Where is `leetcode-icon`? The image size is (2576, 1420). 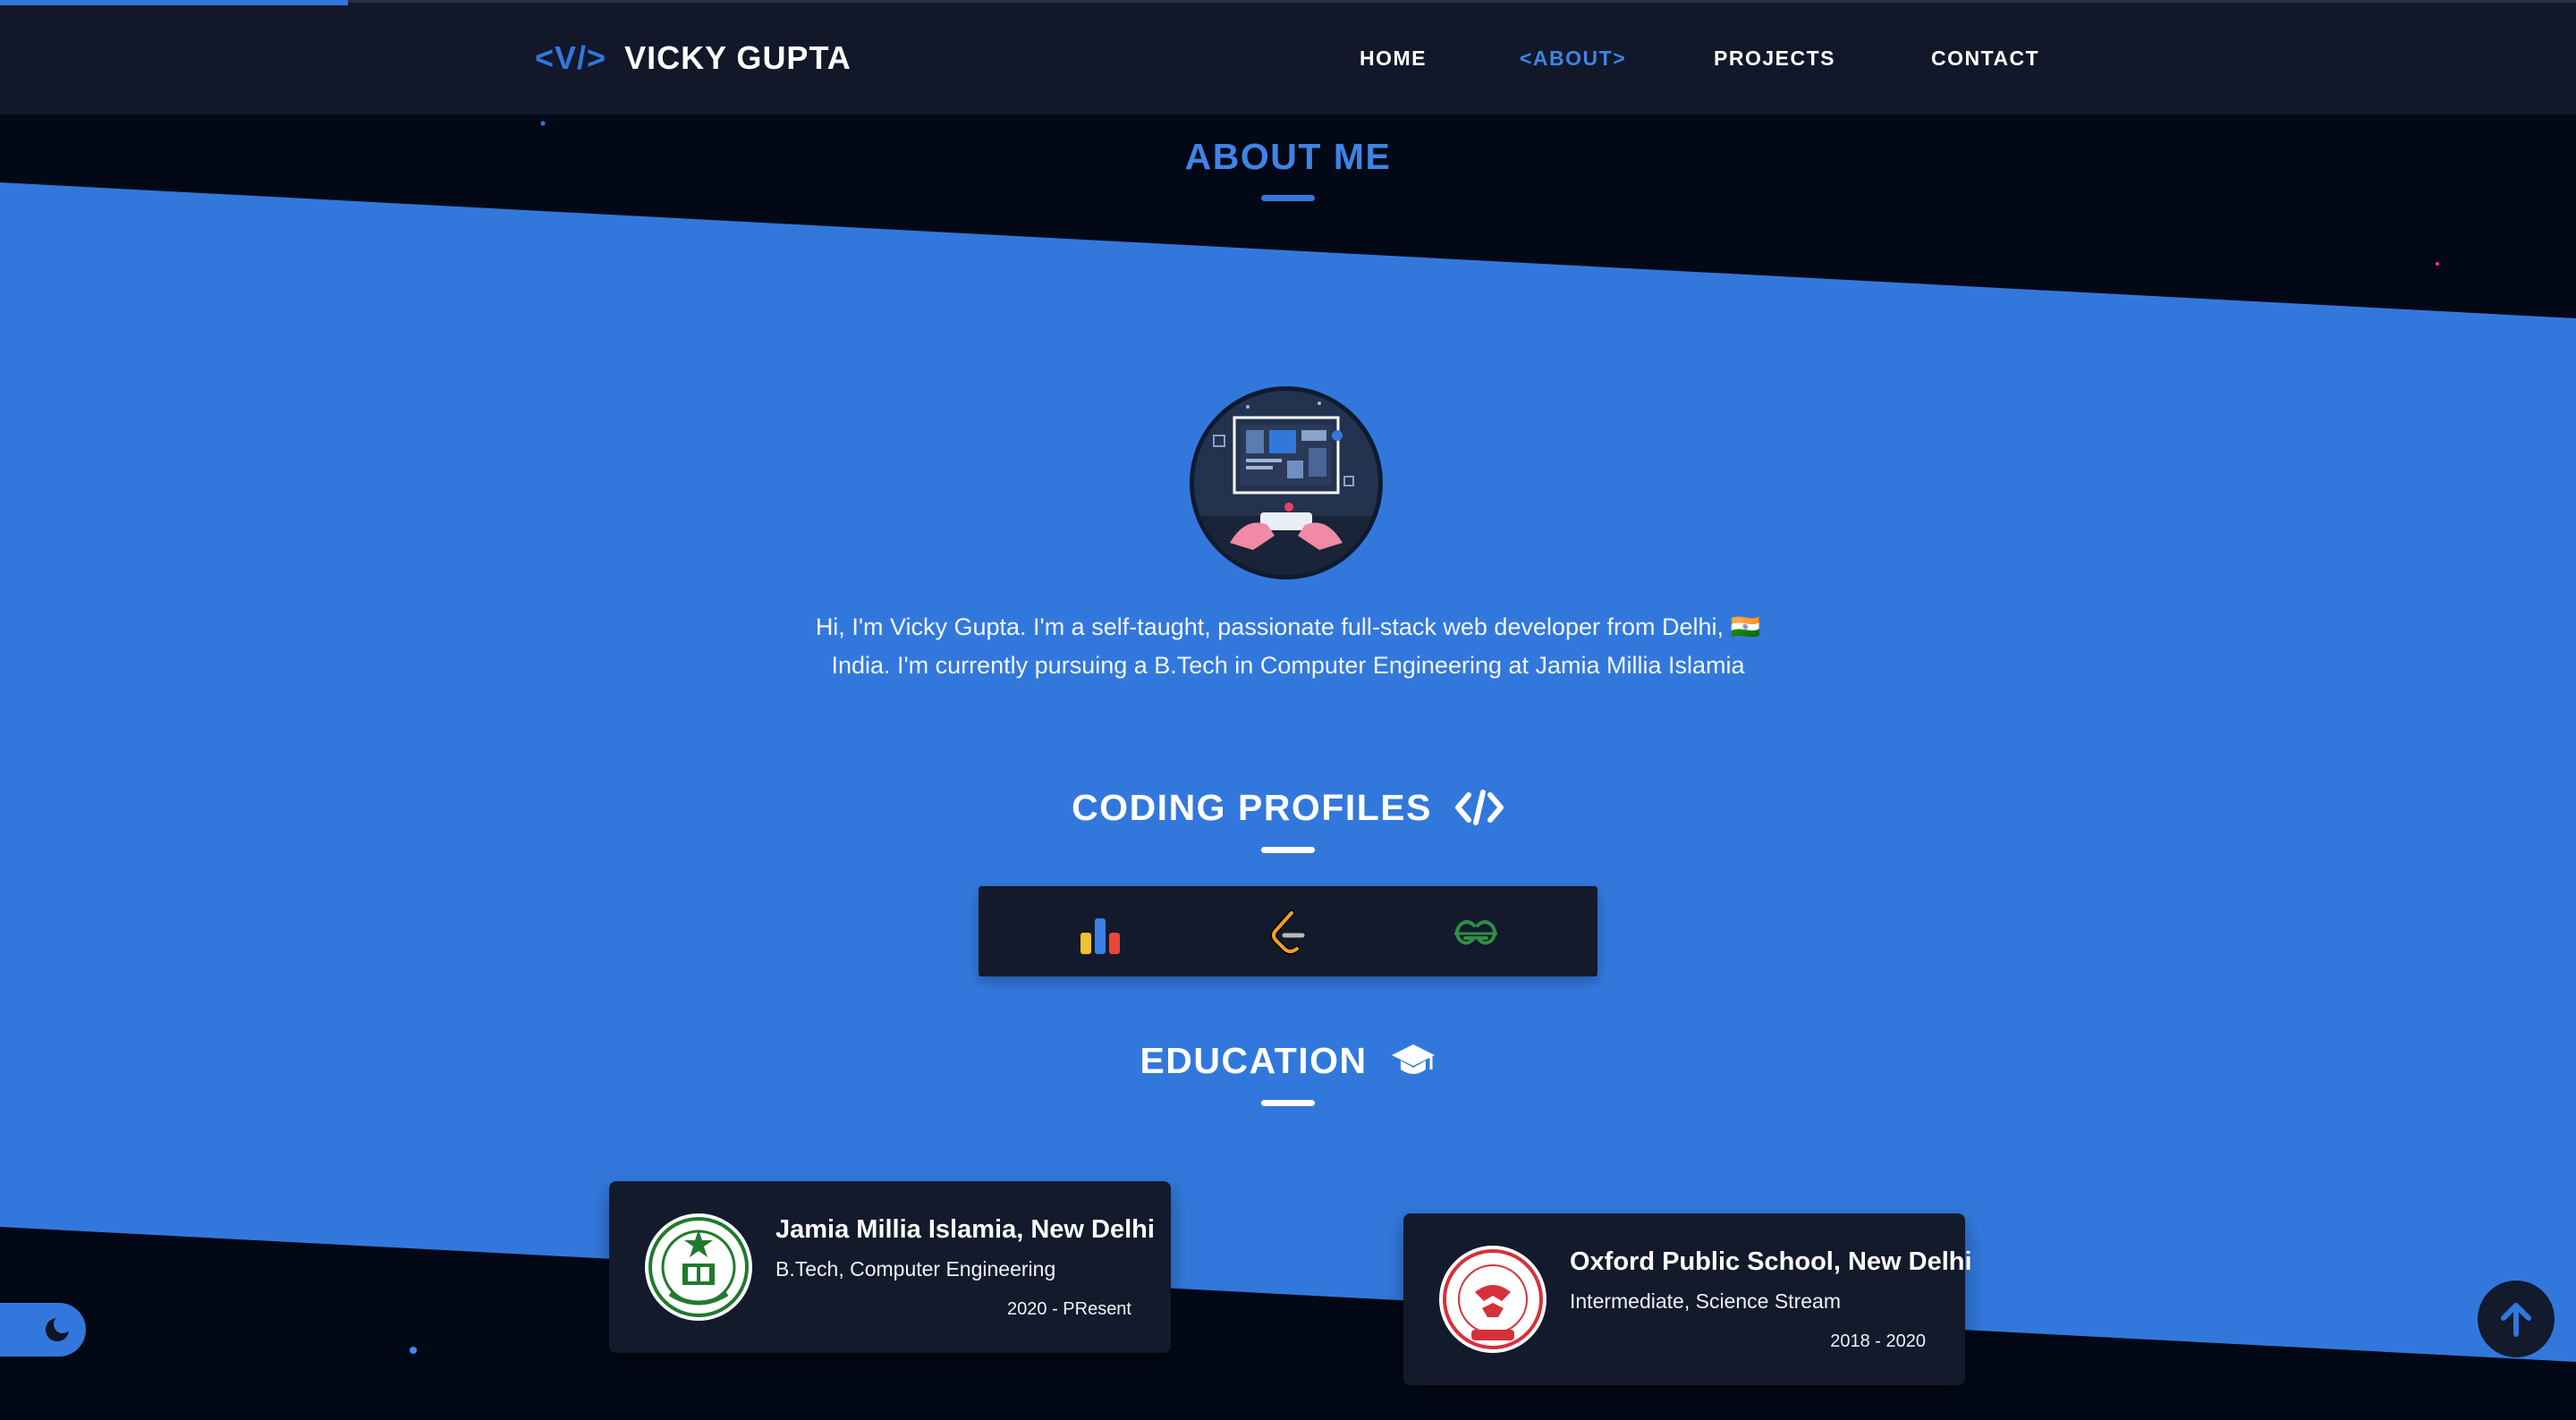
leetcode-icon is located at coordinates (1288, 933).